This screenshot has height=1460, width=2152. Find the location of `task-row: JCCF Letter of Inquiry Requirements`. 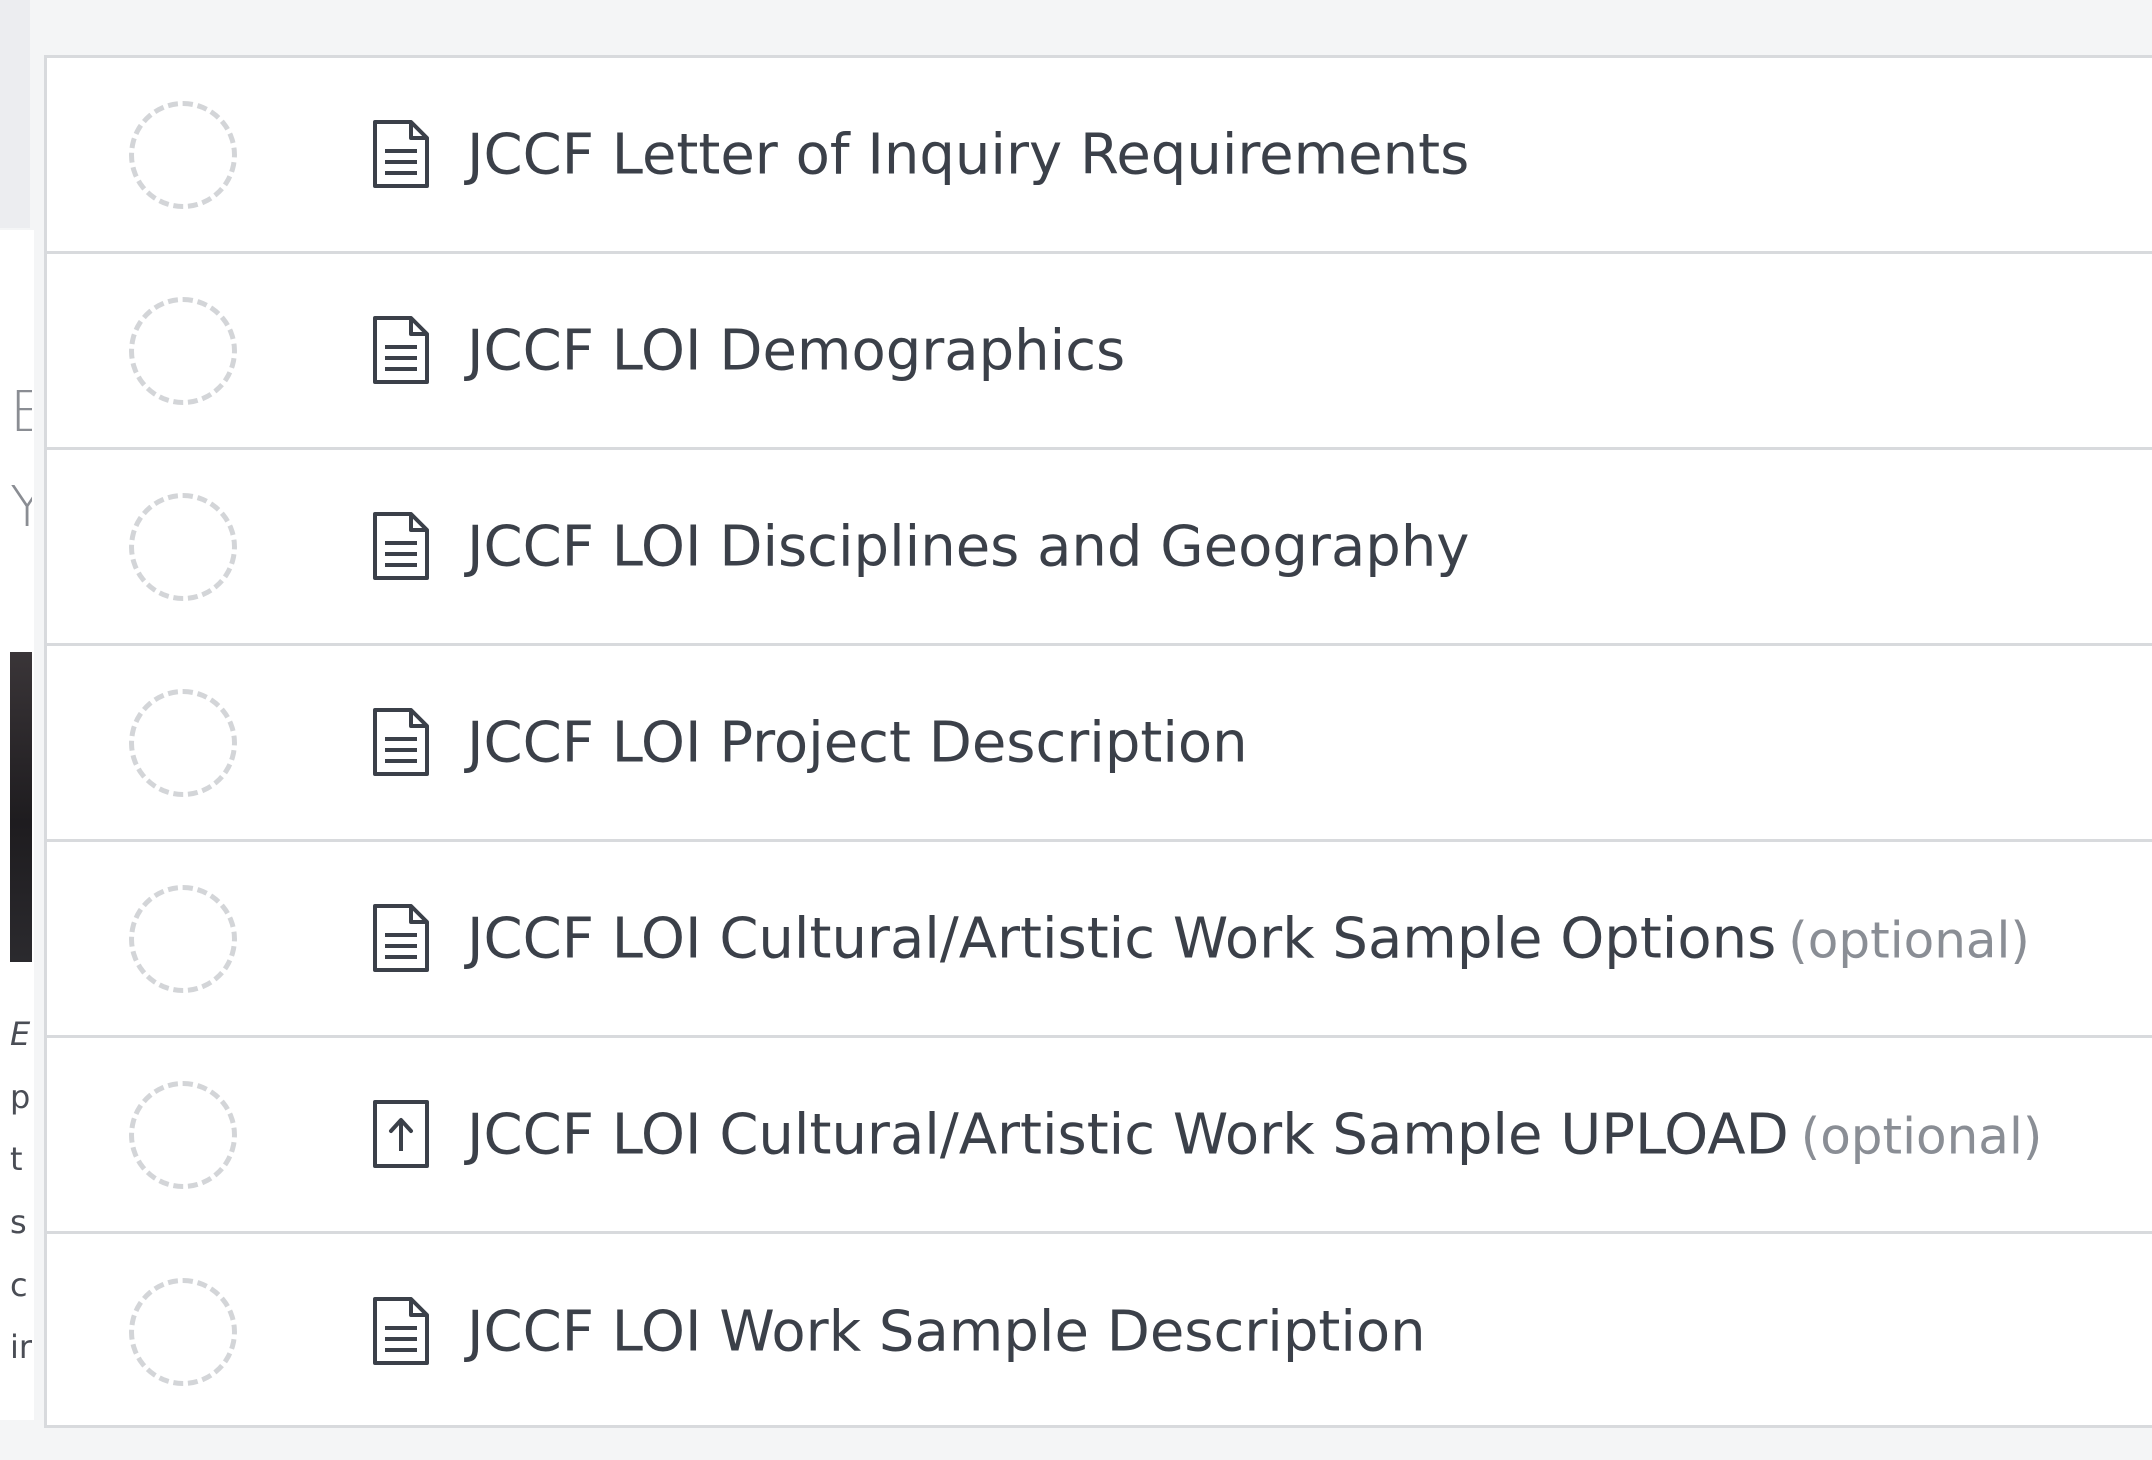

task-row: JCCF Letter of Inquiry Requirements is located at coordinates (1099, 156).